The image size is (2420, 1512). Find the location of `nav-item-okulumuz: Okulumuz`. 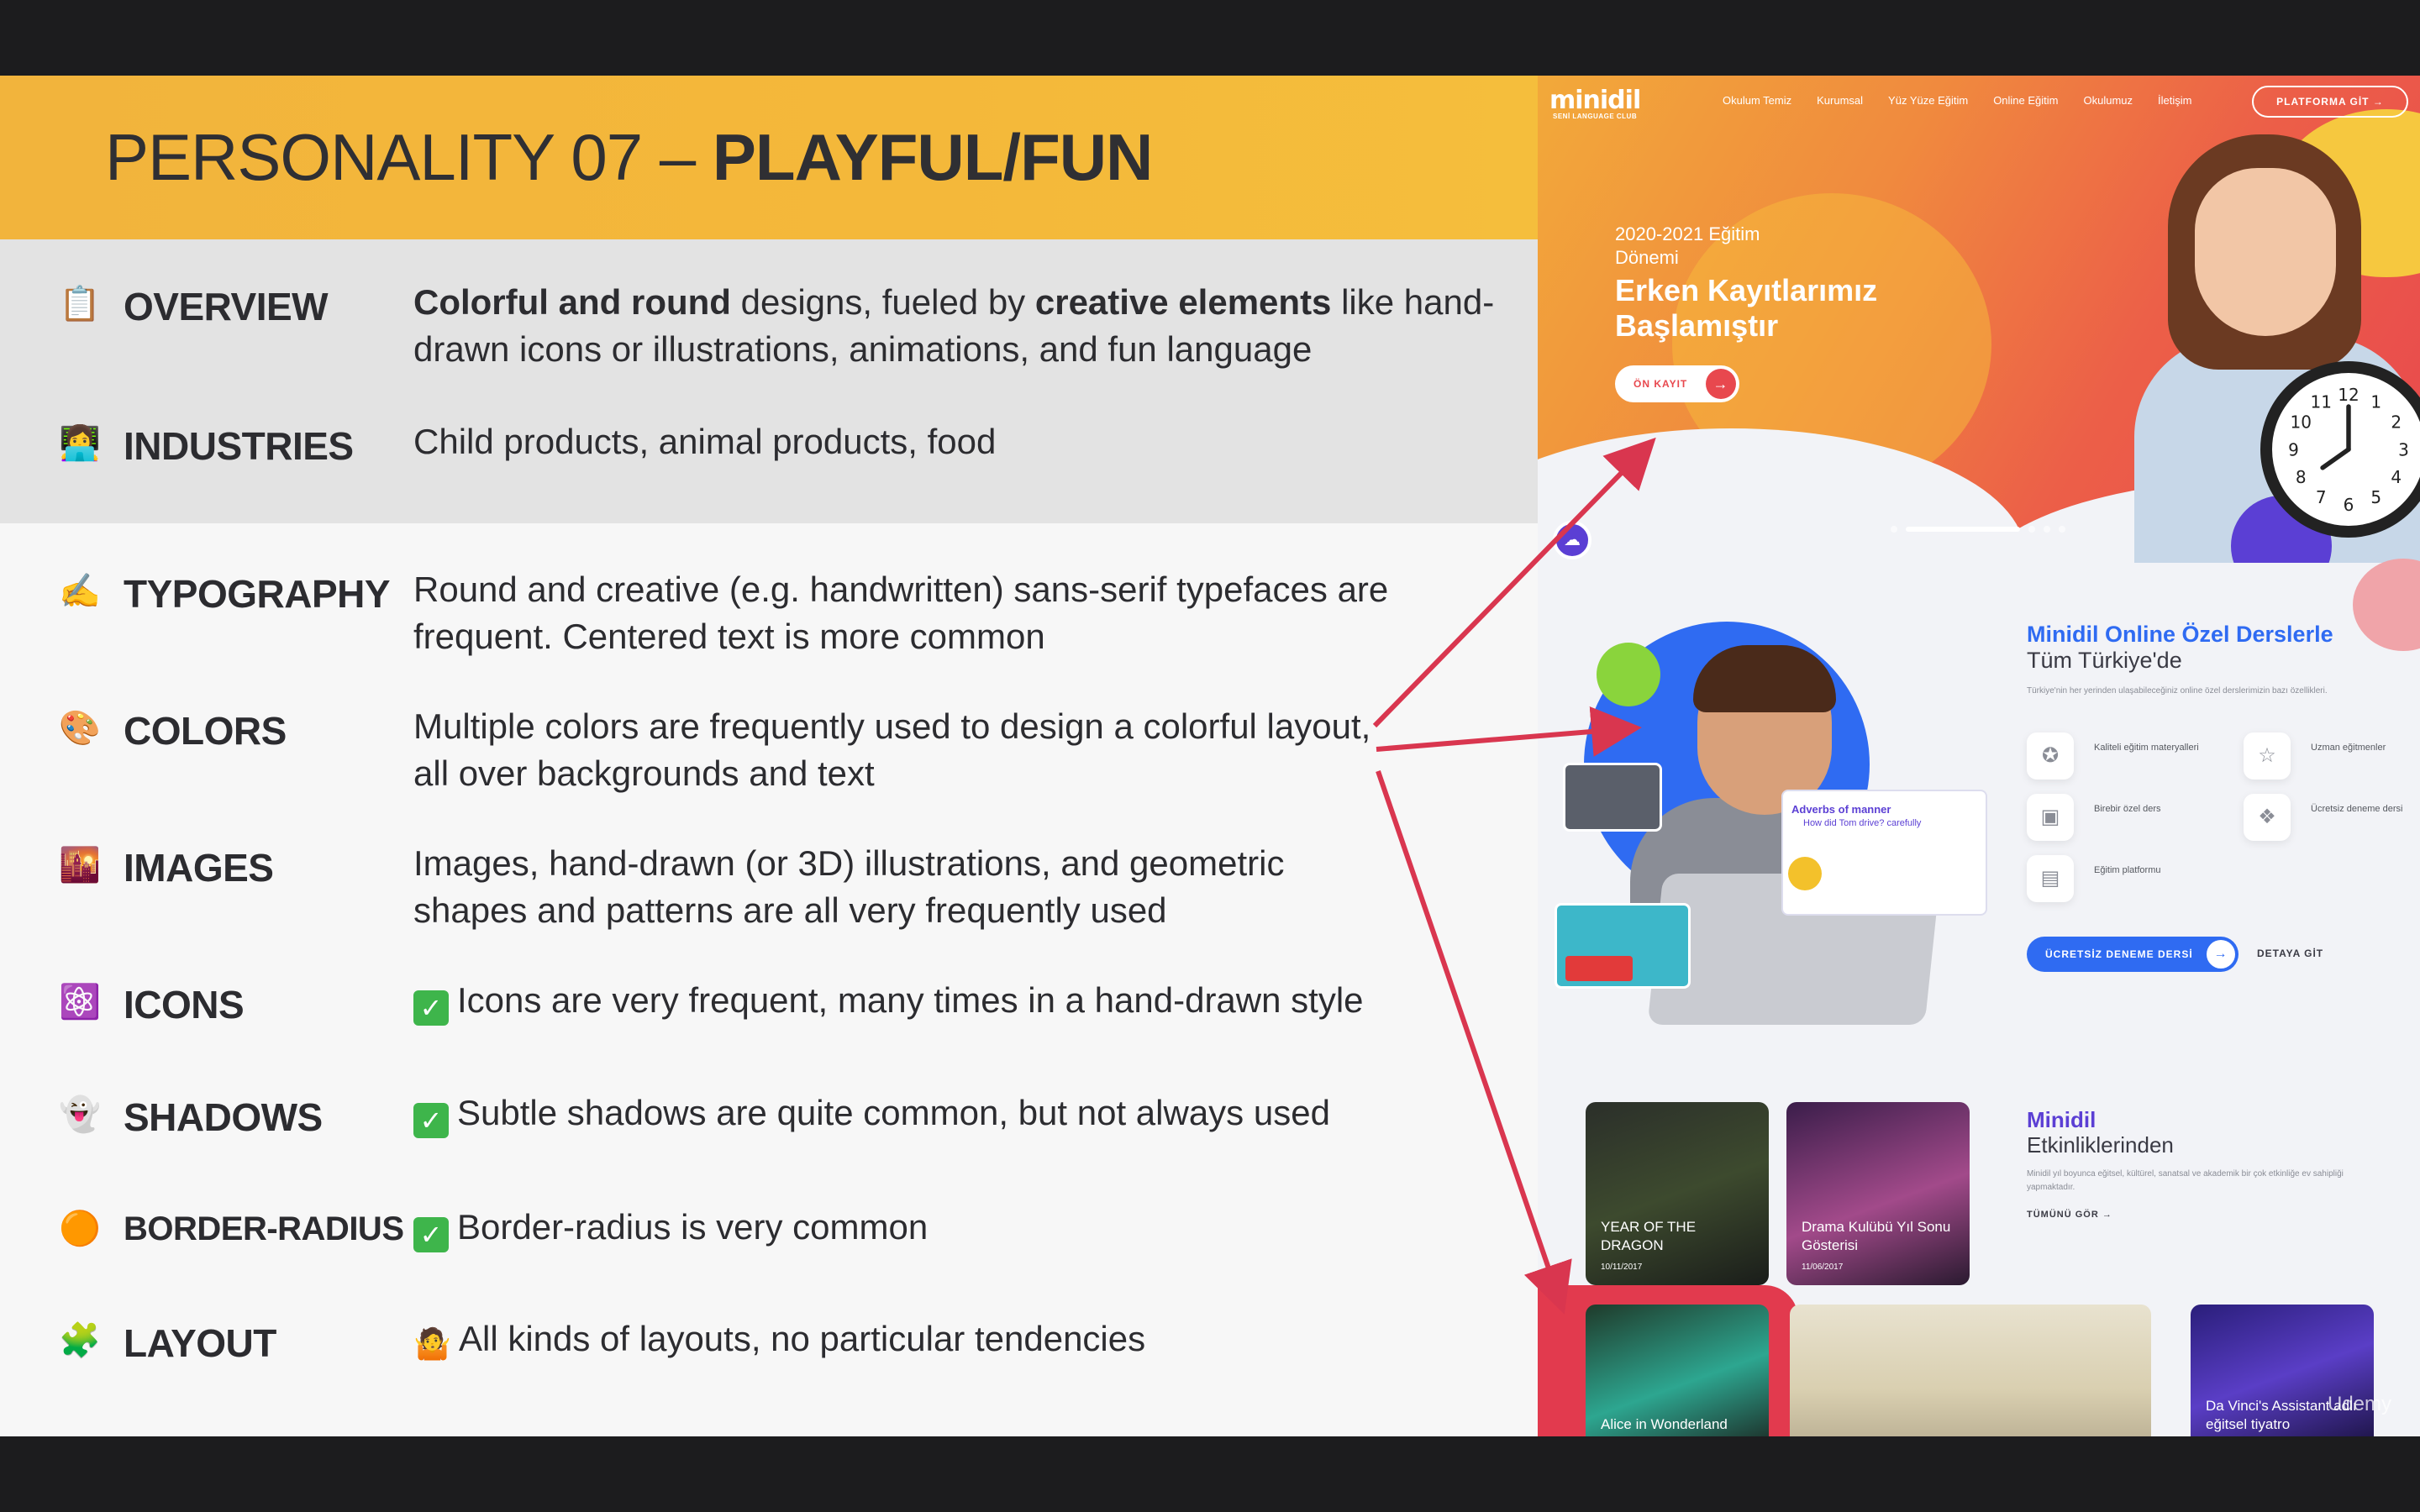

nav-item-okulumuz: Okulumuz is located at coordinates (2108, 100).